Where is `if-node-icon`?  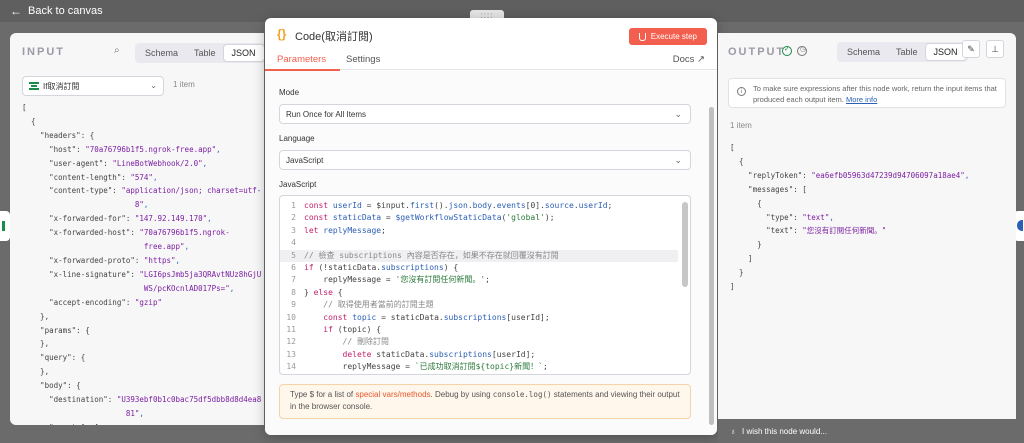 if-node-icon is located at coordinates (34, 86).